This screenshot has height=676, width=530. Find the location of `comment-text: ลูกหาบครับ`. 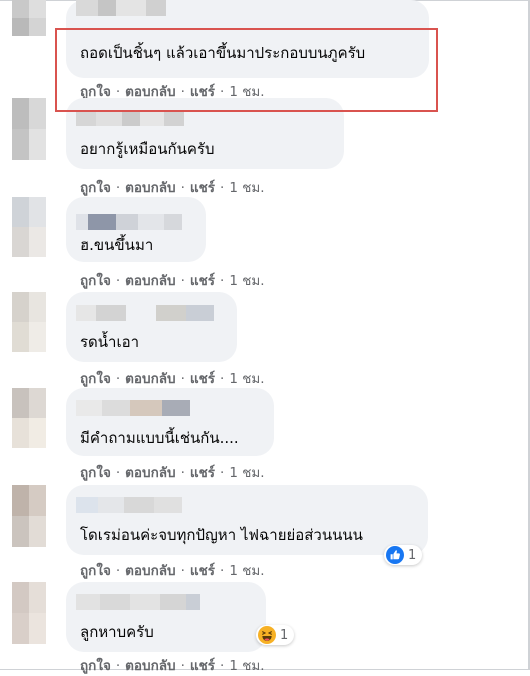

comment-text: ลูกหาบครับ is located at coordinates (117, 632).